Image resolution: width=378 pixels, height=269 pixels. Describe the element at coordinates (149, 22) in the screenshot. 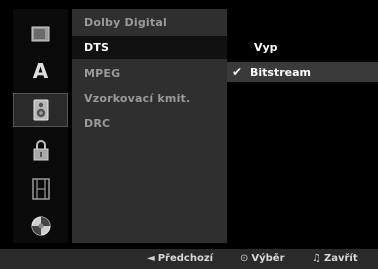

I see `menu-item-dolby-digital: Dolby Digital` at that location.